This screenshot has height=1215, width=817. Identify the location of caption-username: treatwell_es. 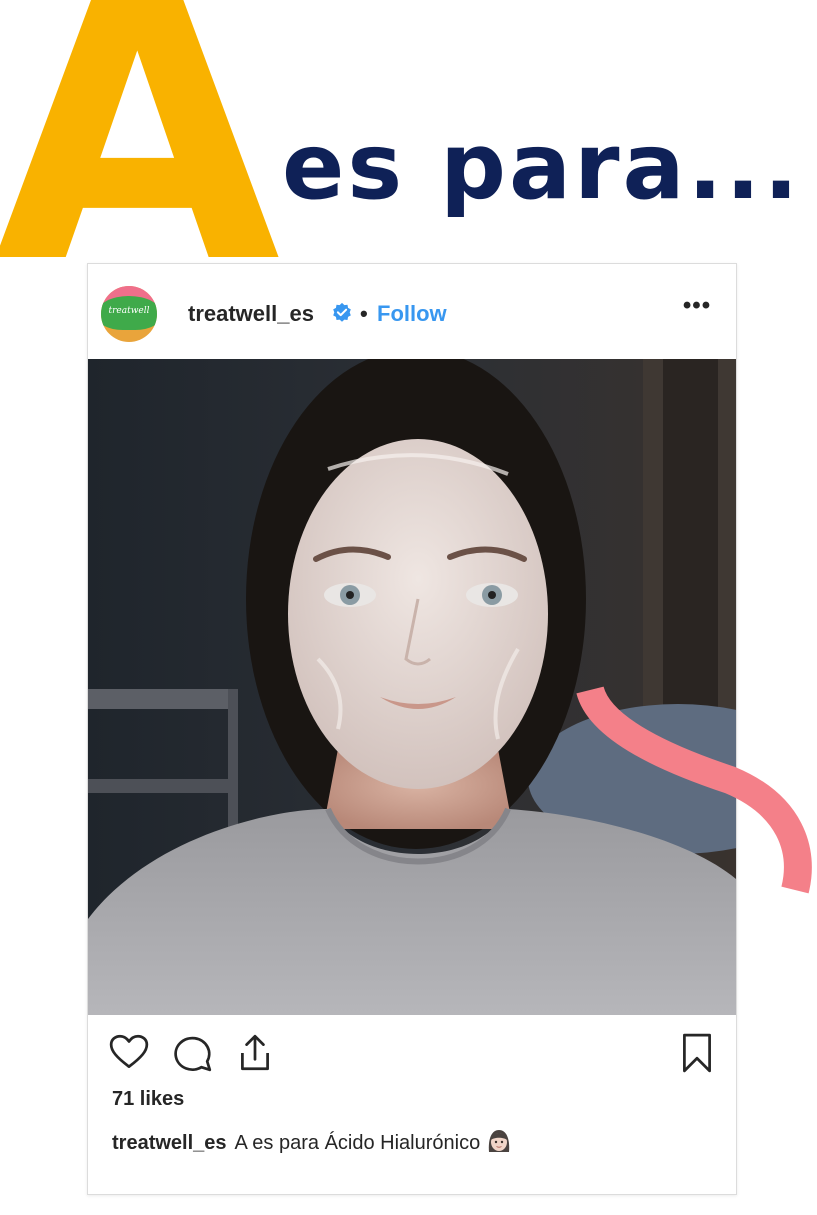
(169, 1143).